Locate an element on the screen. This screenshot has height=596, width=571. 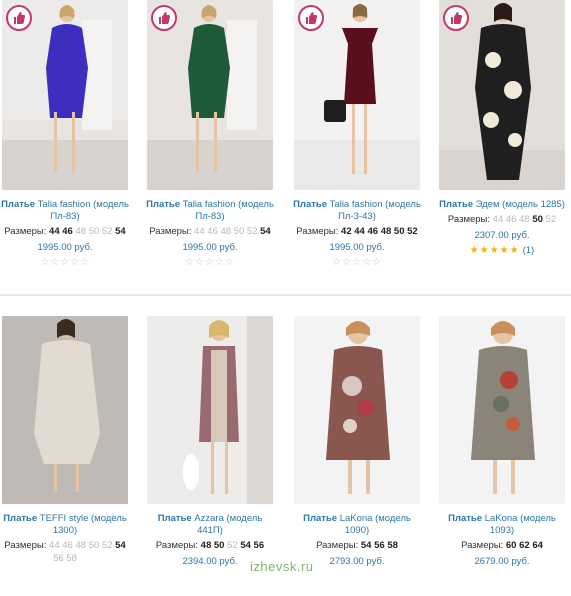
product-title: Платье TEFFI style (модель 1300) is located at coordinates (65, 525).